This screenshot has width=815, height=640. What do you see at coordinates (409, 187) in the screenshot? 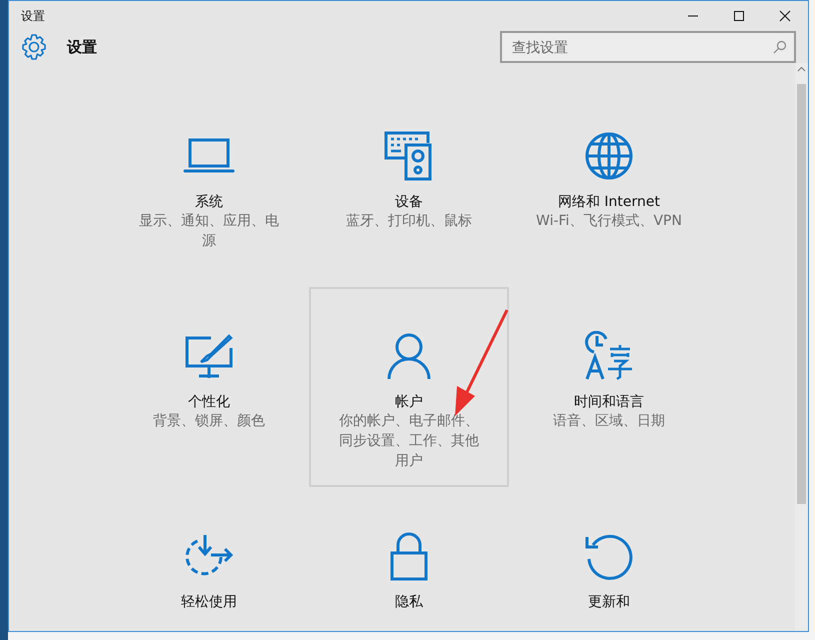
I see `settings-category-tile: 设备 蓝牙、打印机、鼠标` at bounding box center [409, 187].